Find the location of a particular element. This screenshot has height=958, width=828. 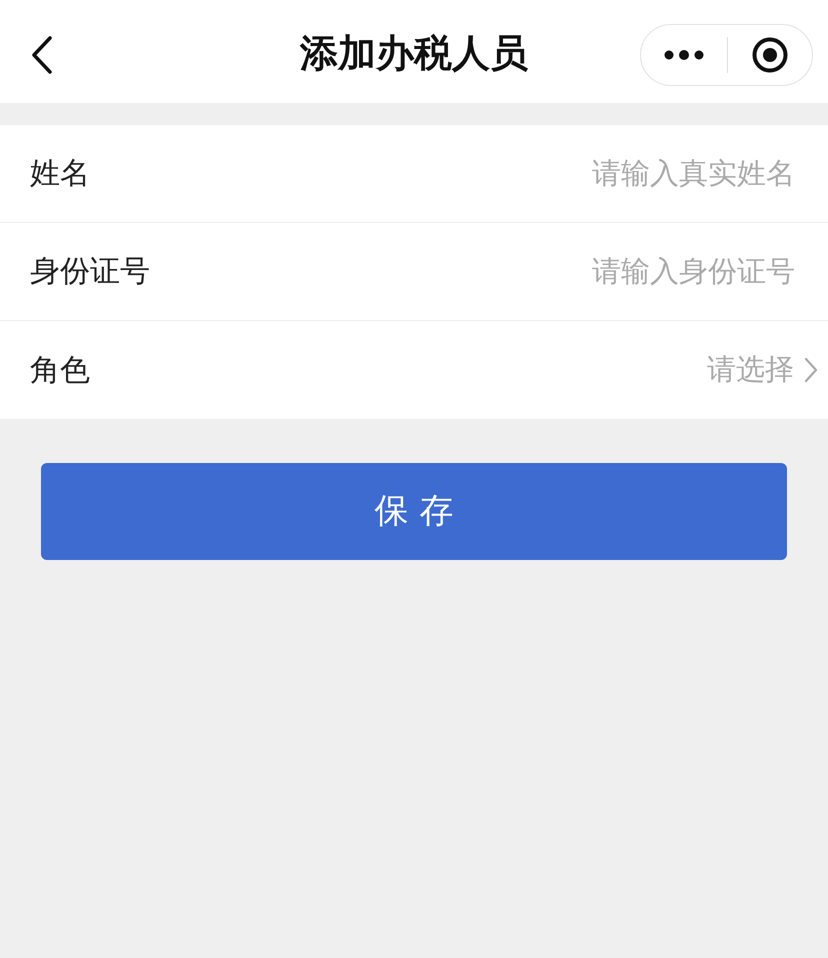

field-label: 身份证号 is located at coordinates (90, 272).